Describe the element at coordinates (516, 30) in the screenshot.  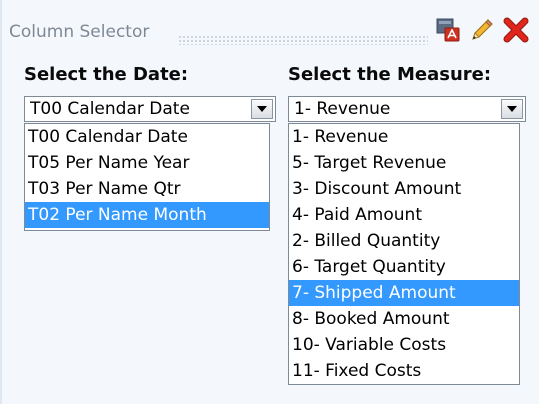
I see `close-icon` at that location.